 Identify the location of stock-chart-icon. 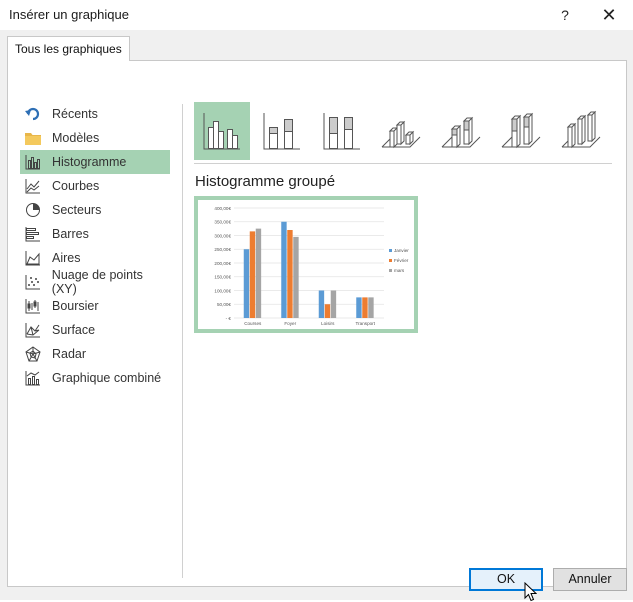
(33, 306).